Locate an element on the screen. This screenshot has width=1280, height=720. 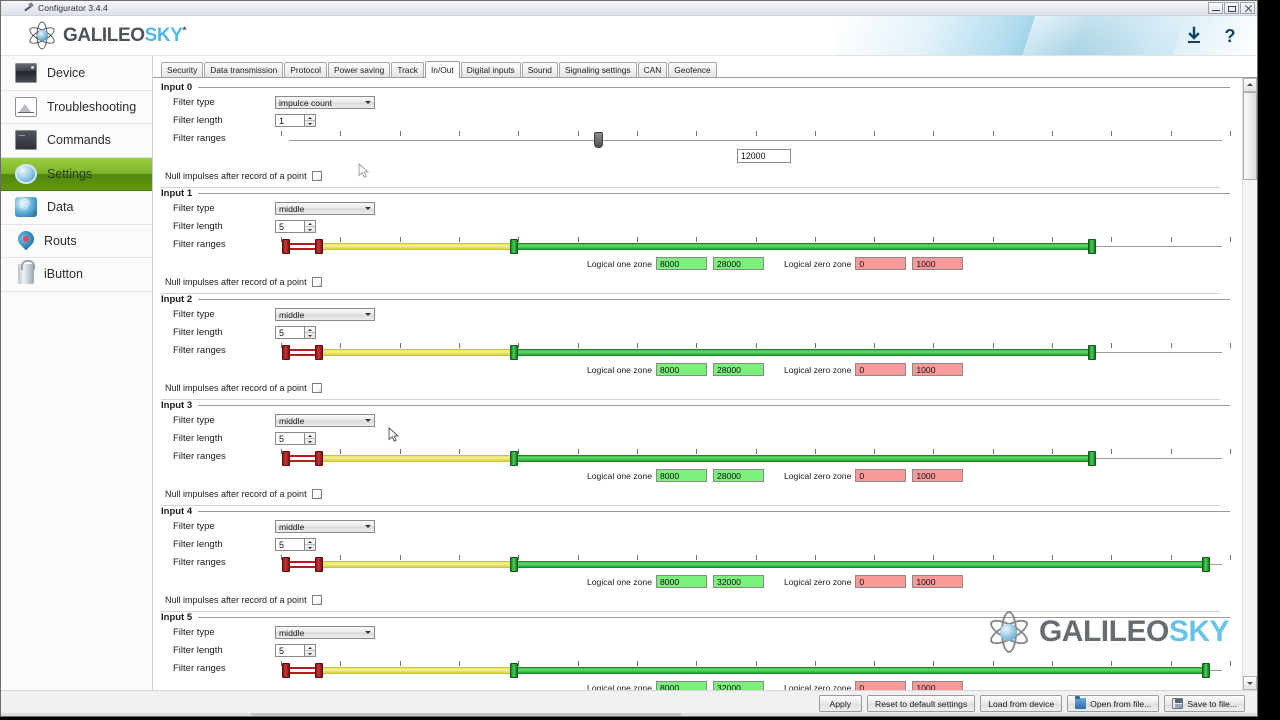
apply-button: Apply is located at coordinates (840, 703).